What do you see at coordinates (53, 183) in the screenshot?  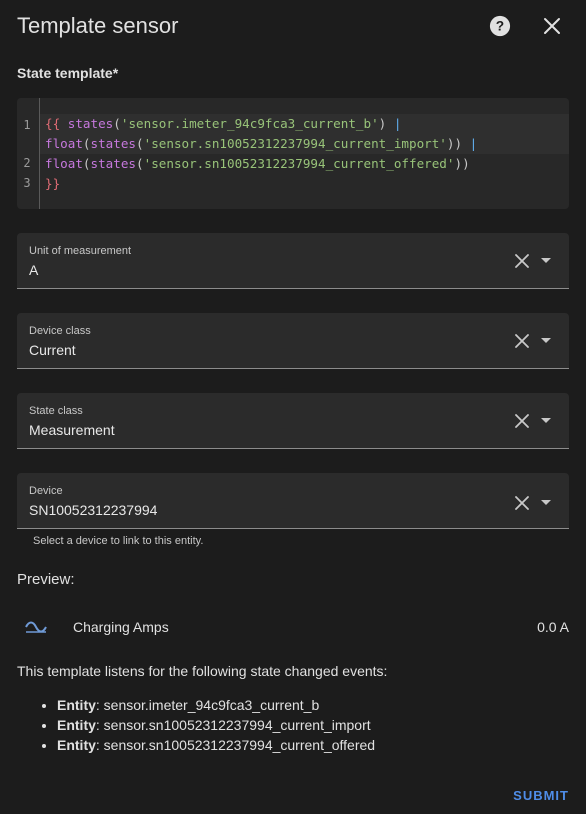 I see `code-line: }}` at bounding box center [53, 183].